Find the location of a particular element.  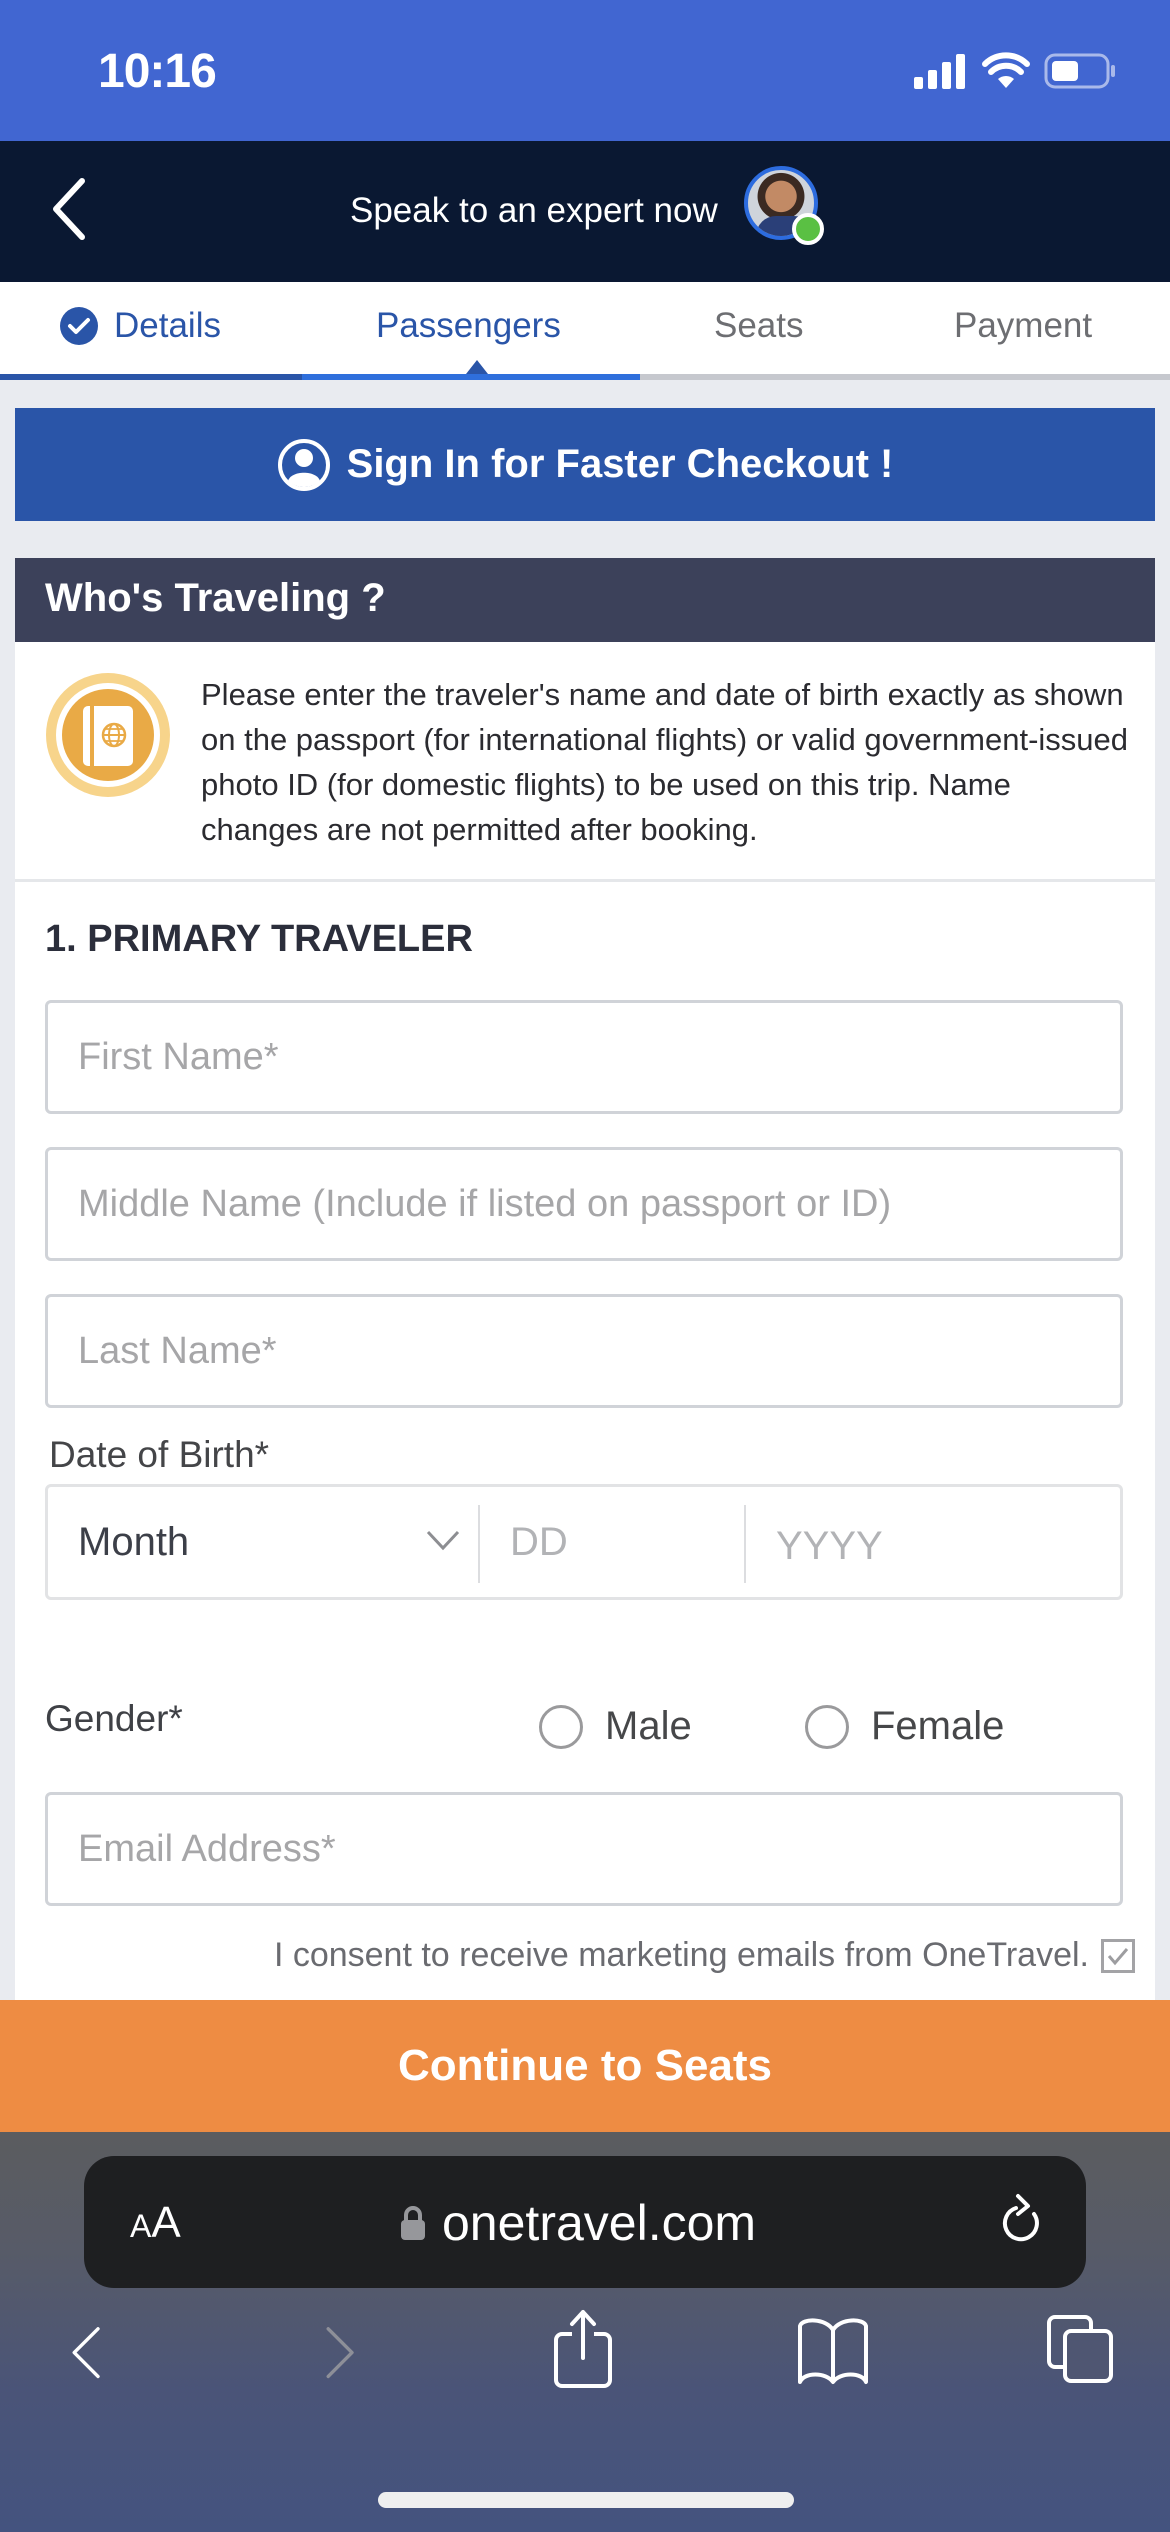

address-bar: AA onetravel.com is located at coordinates (585, 2222).